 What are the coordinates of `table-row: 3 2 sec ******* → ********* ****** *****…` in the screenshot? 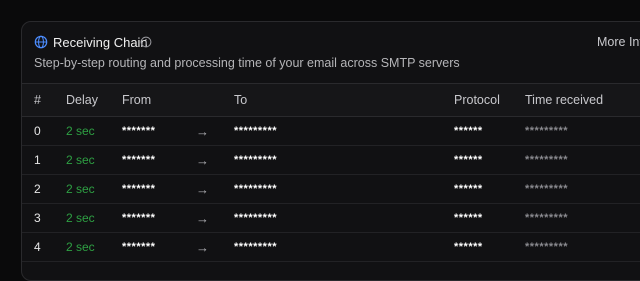 It's located at (331, 218).